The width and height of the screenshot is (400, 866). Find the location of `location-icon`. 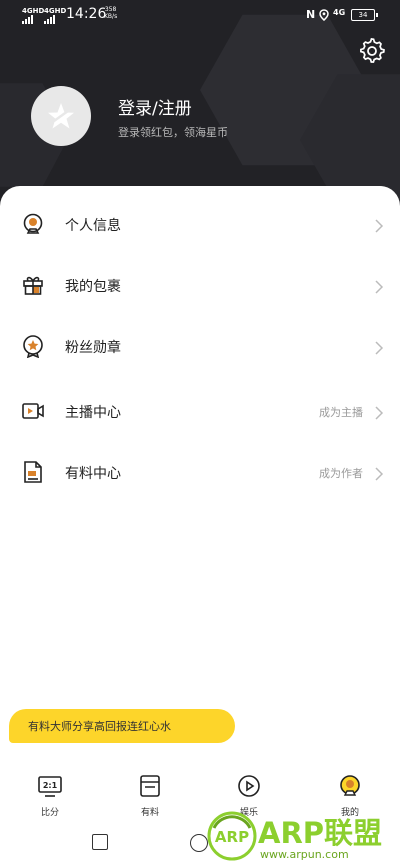

location-icon is located at coordinates (324, 15).